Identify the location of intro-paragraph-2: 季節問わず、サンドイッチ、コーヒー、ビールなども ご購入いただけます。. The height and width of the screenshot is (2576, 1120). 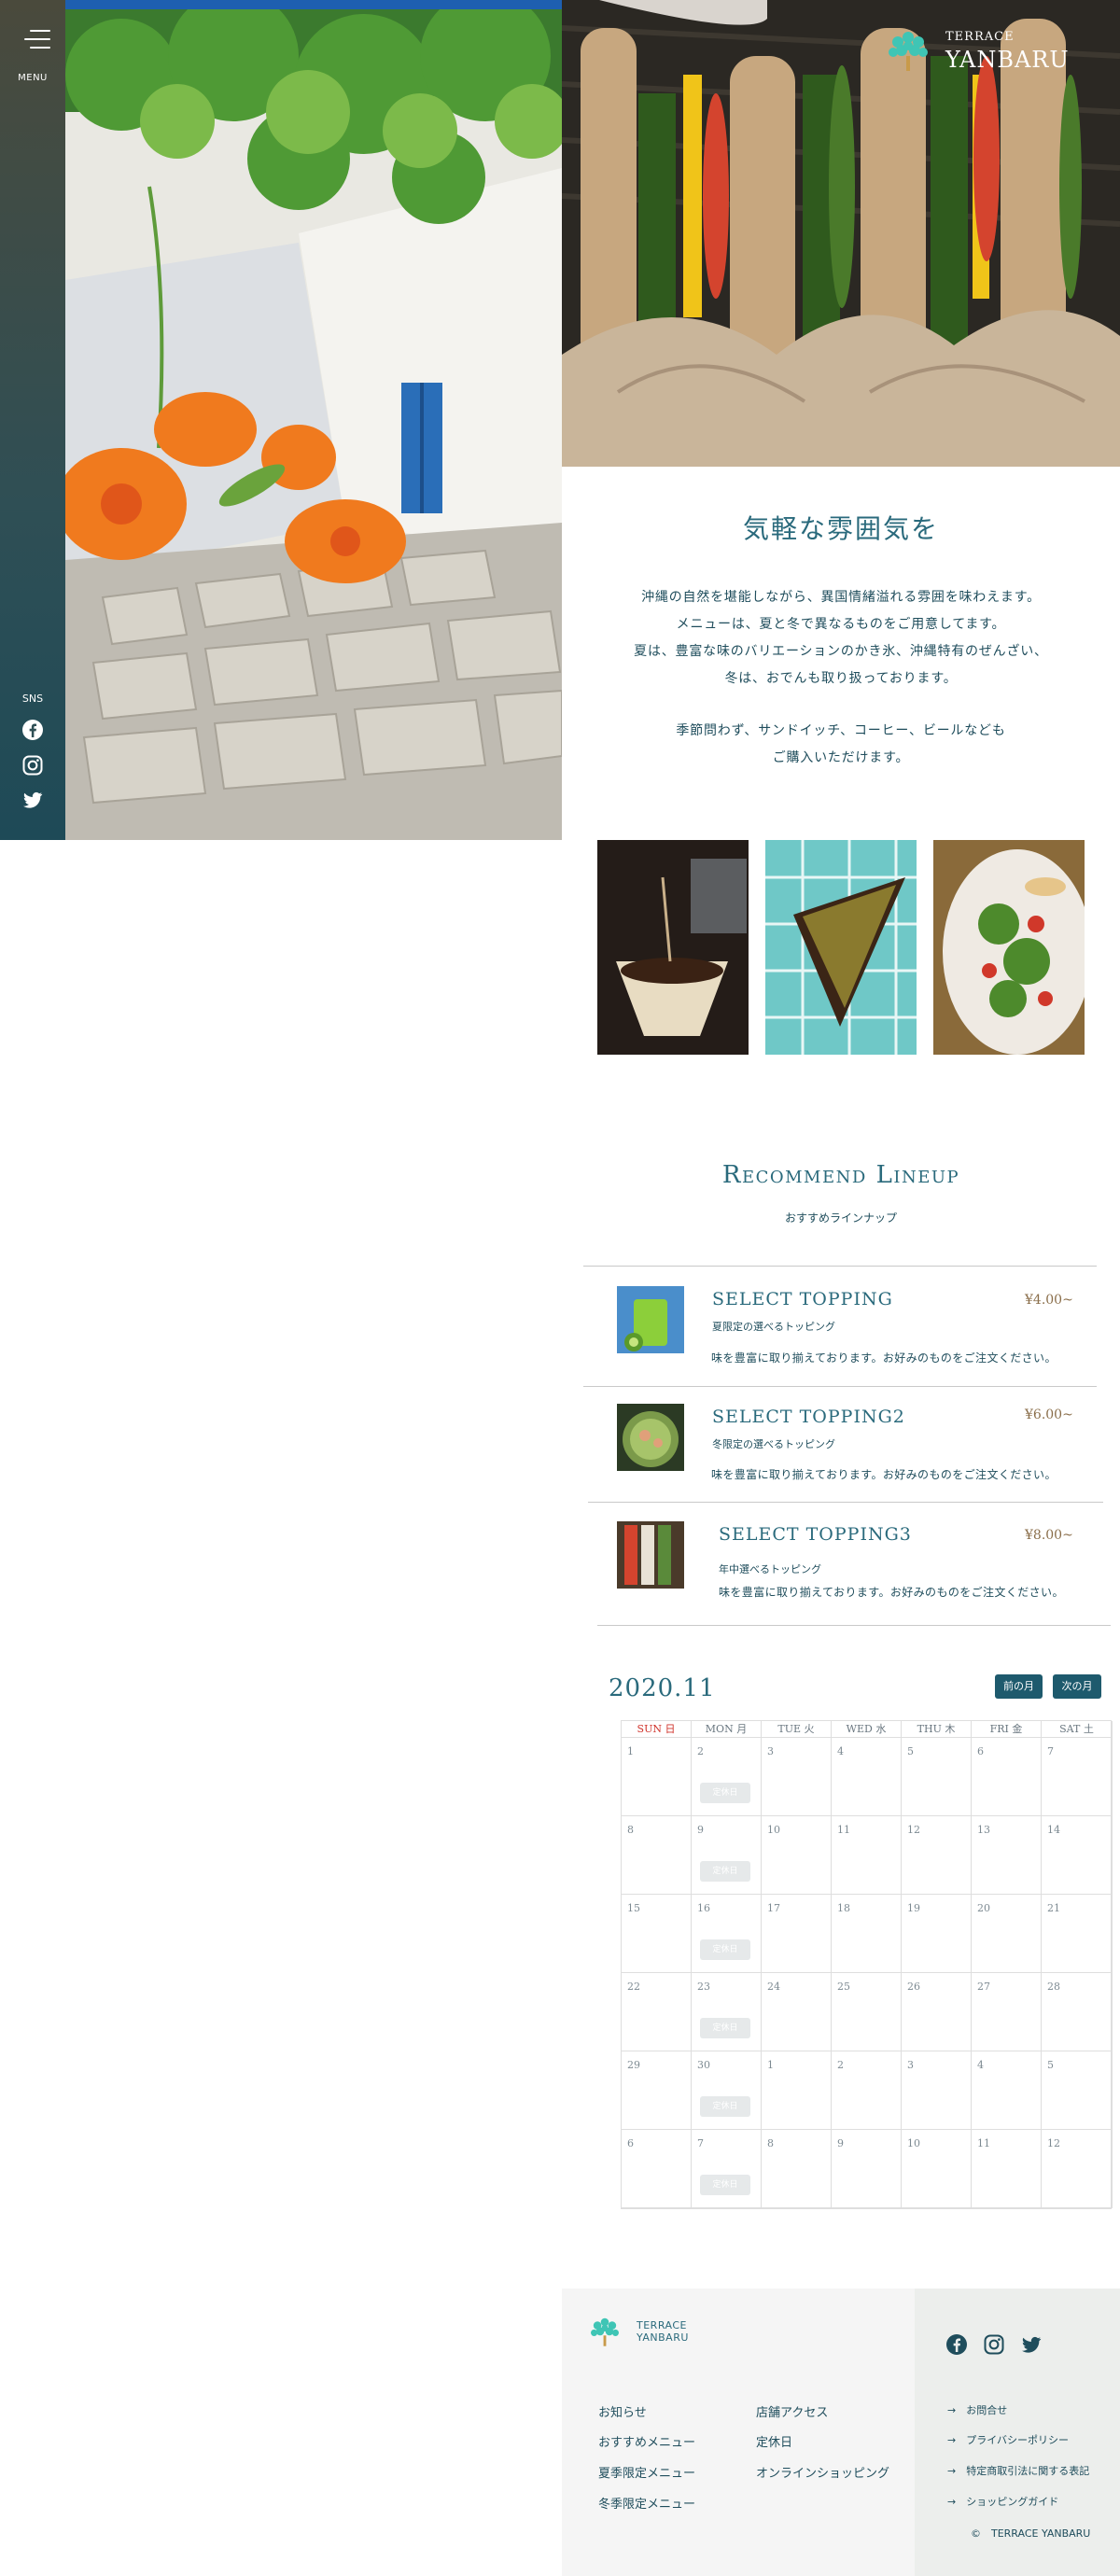
(841, 745).